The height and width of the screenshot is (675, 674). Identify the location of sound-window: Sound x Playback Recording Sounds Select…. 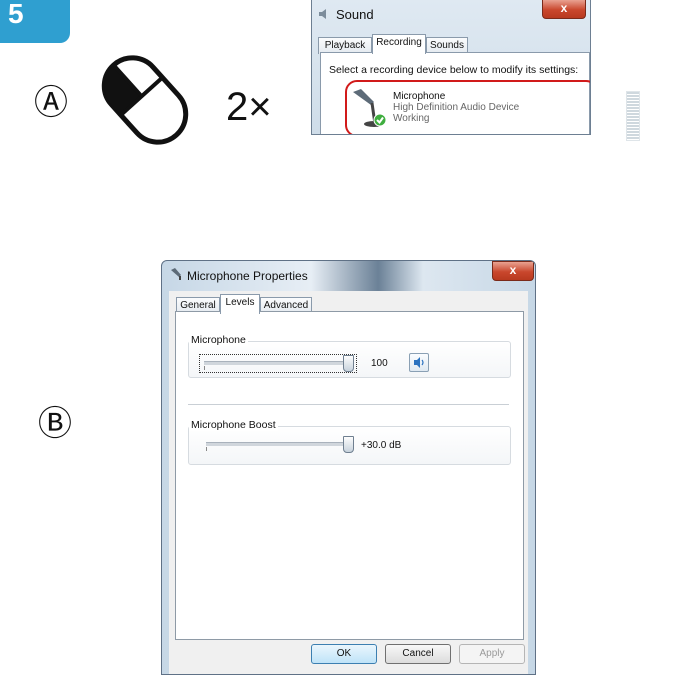
(451, 67).